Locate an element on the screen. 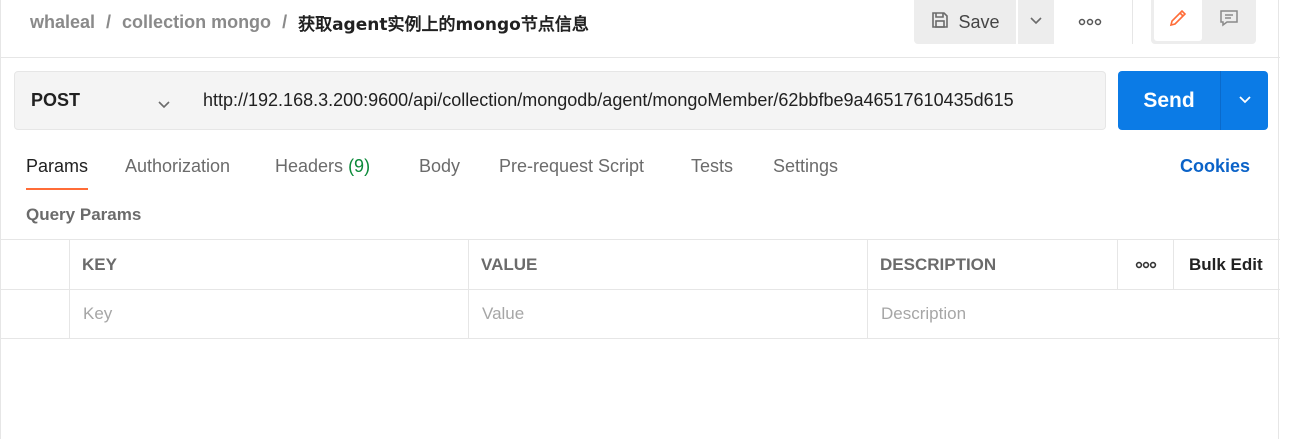  tab-label: Params is located at coordinates (57, 166).